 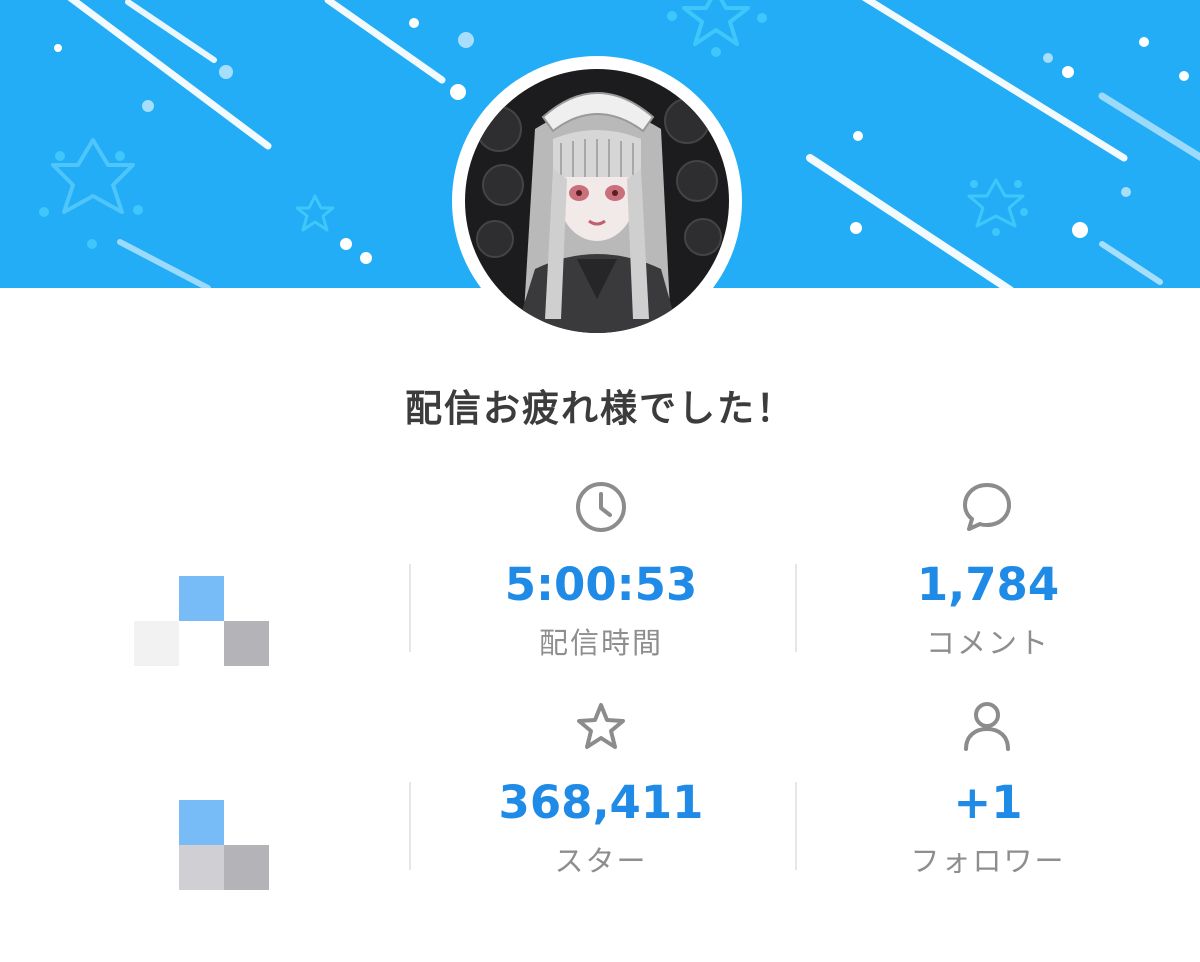 I want to click on comment-count-value: 1,784, so click(x=988, y=584).